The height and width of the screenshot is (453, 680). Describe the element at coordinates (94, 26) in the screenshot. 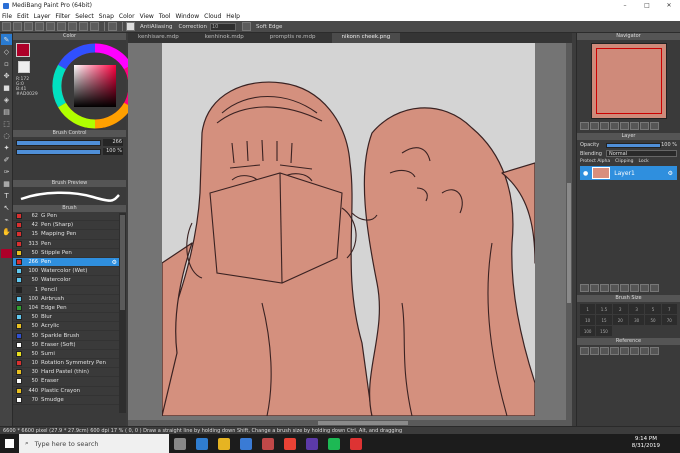

I see `snap-grid-icon` at that location.